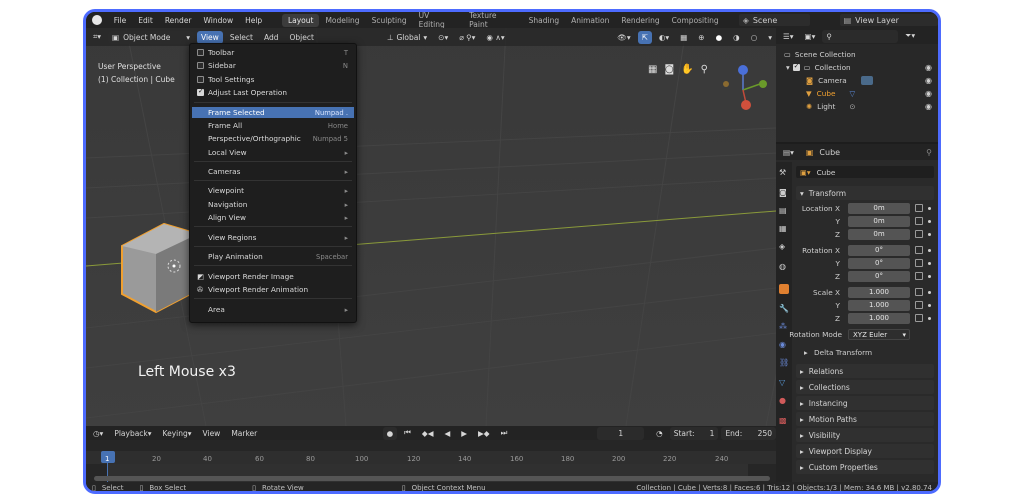  Describe the element at coordinates (432, 478) in the screenshot. I see `timeline-scrollbar` at that location.